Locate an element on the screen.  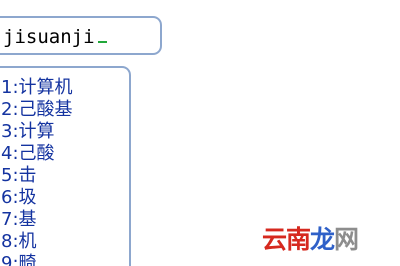
ime-composition-window: jisuanji is located at coordinates (81, 35).